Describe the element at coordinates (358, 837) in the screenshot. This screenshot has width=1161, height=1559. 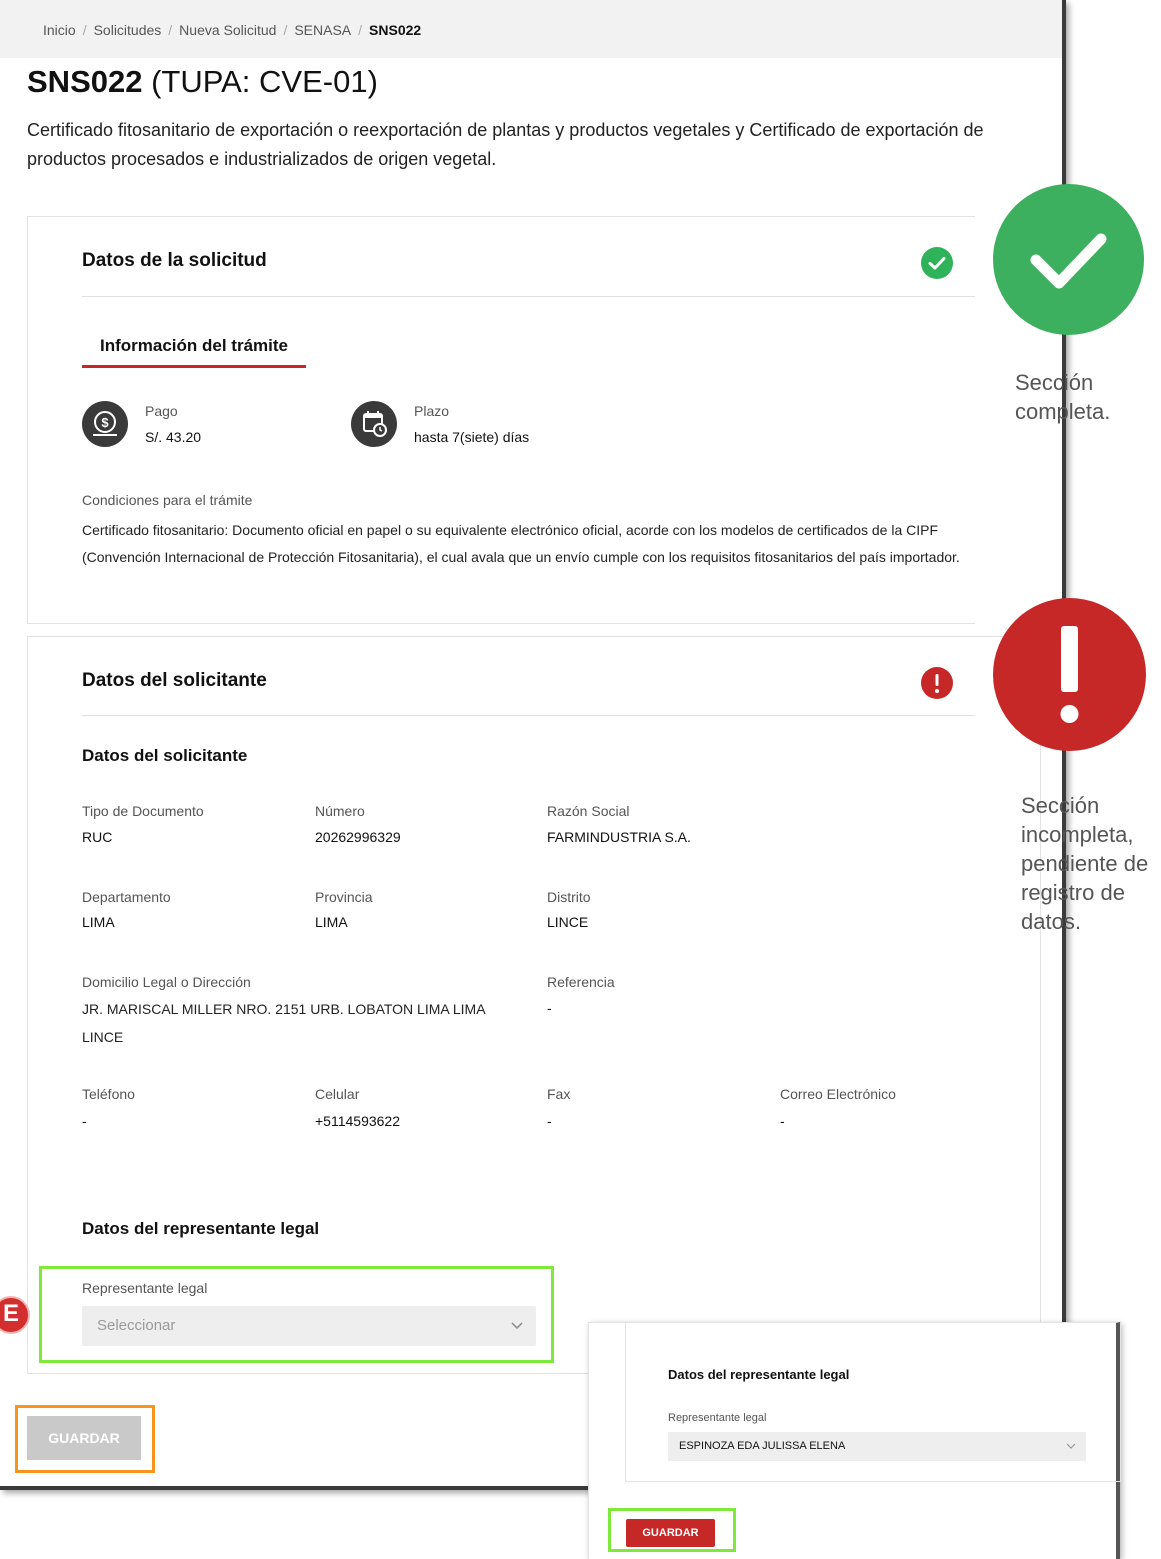
I see `numero-value: 20262996329` at that location.